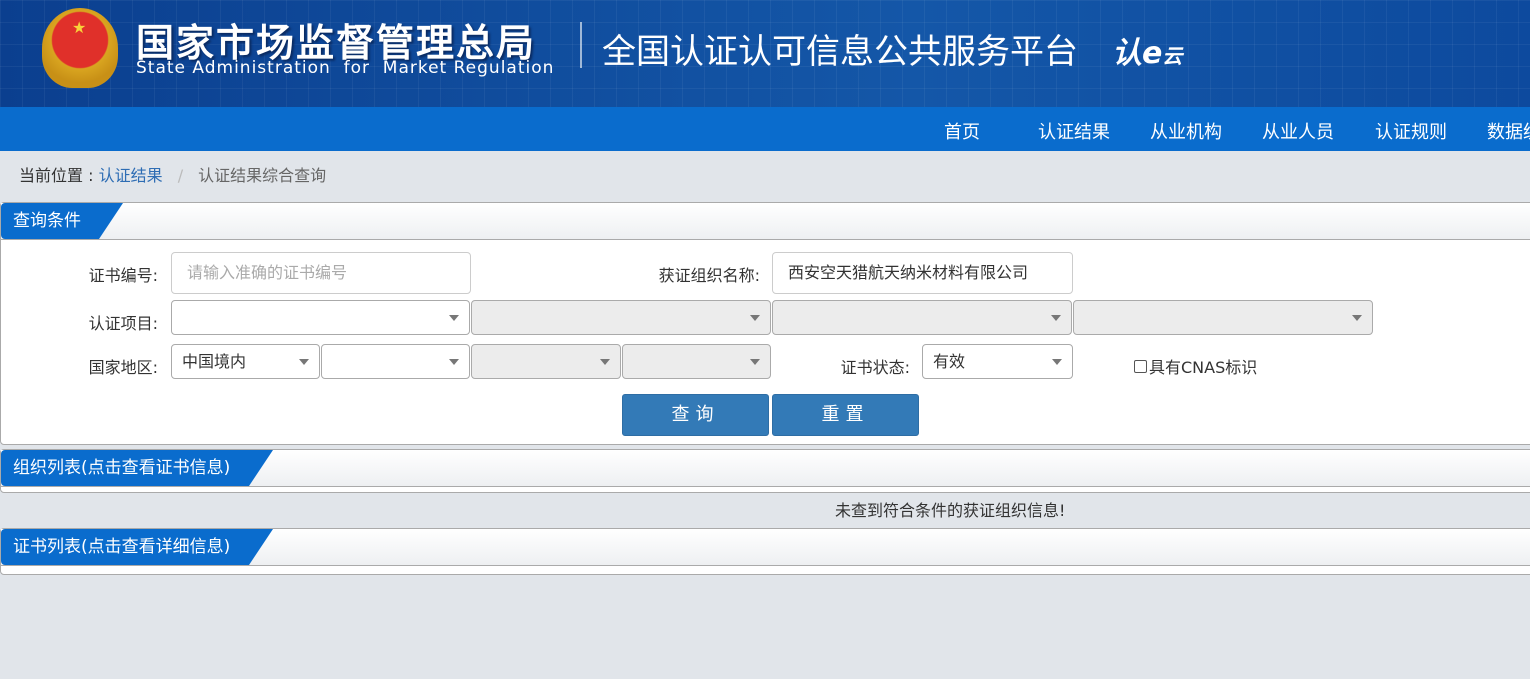 This screenshot has height=679, width=1530. Describe the element at coordinates (131, 175) in the screenshot. I see `breadcrumb-link: 认证结果` at that location.